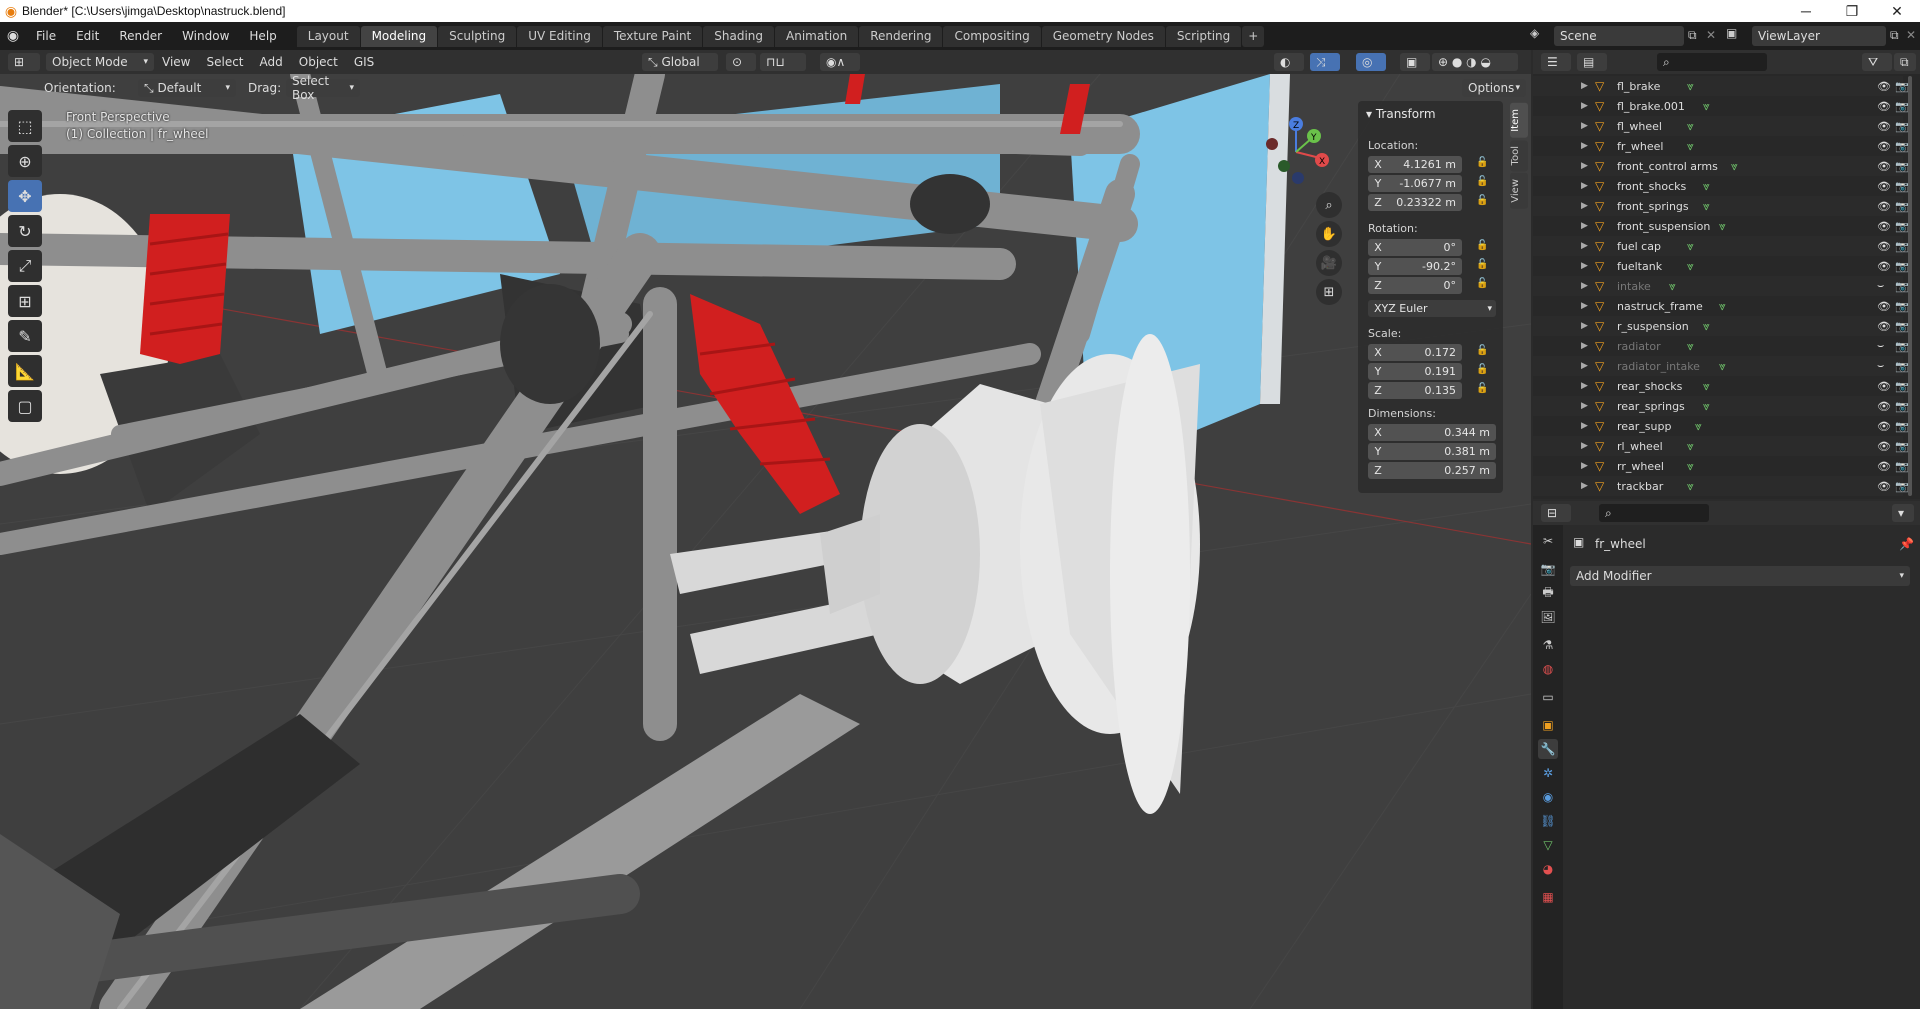  Describe the element at coordinates (1711, 35) in the screenshot. I see `delete-scene-icon: ✕` at that location.